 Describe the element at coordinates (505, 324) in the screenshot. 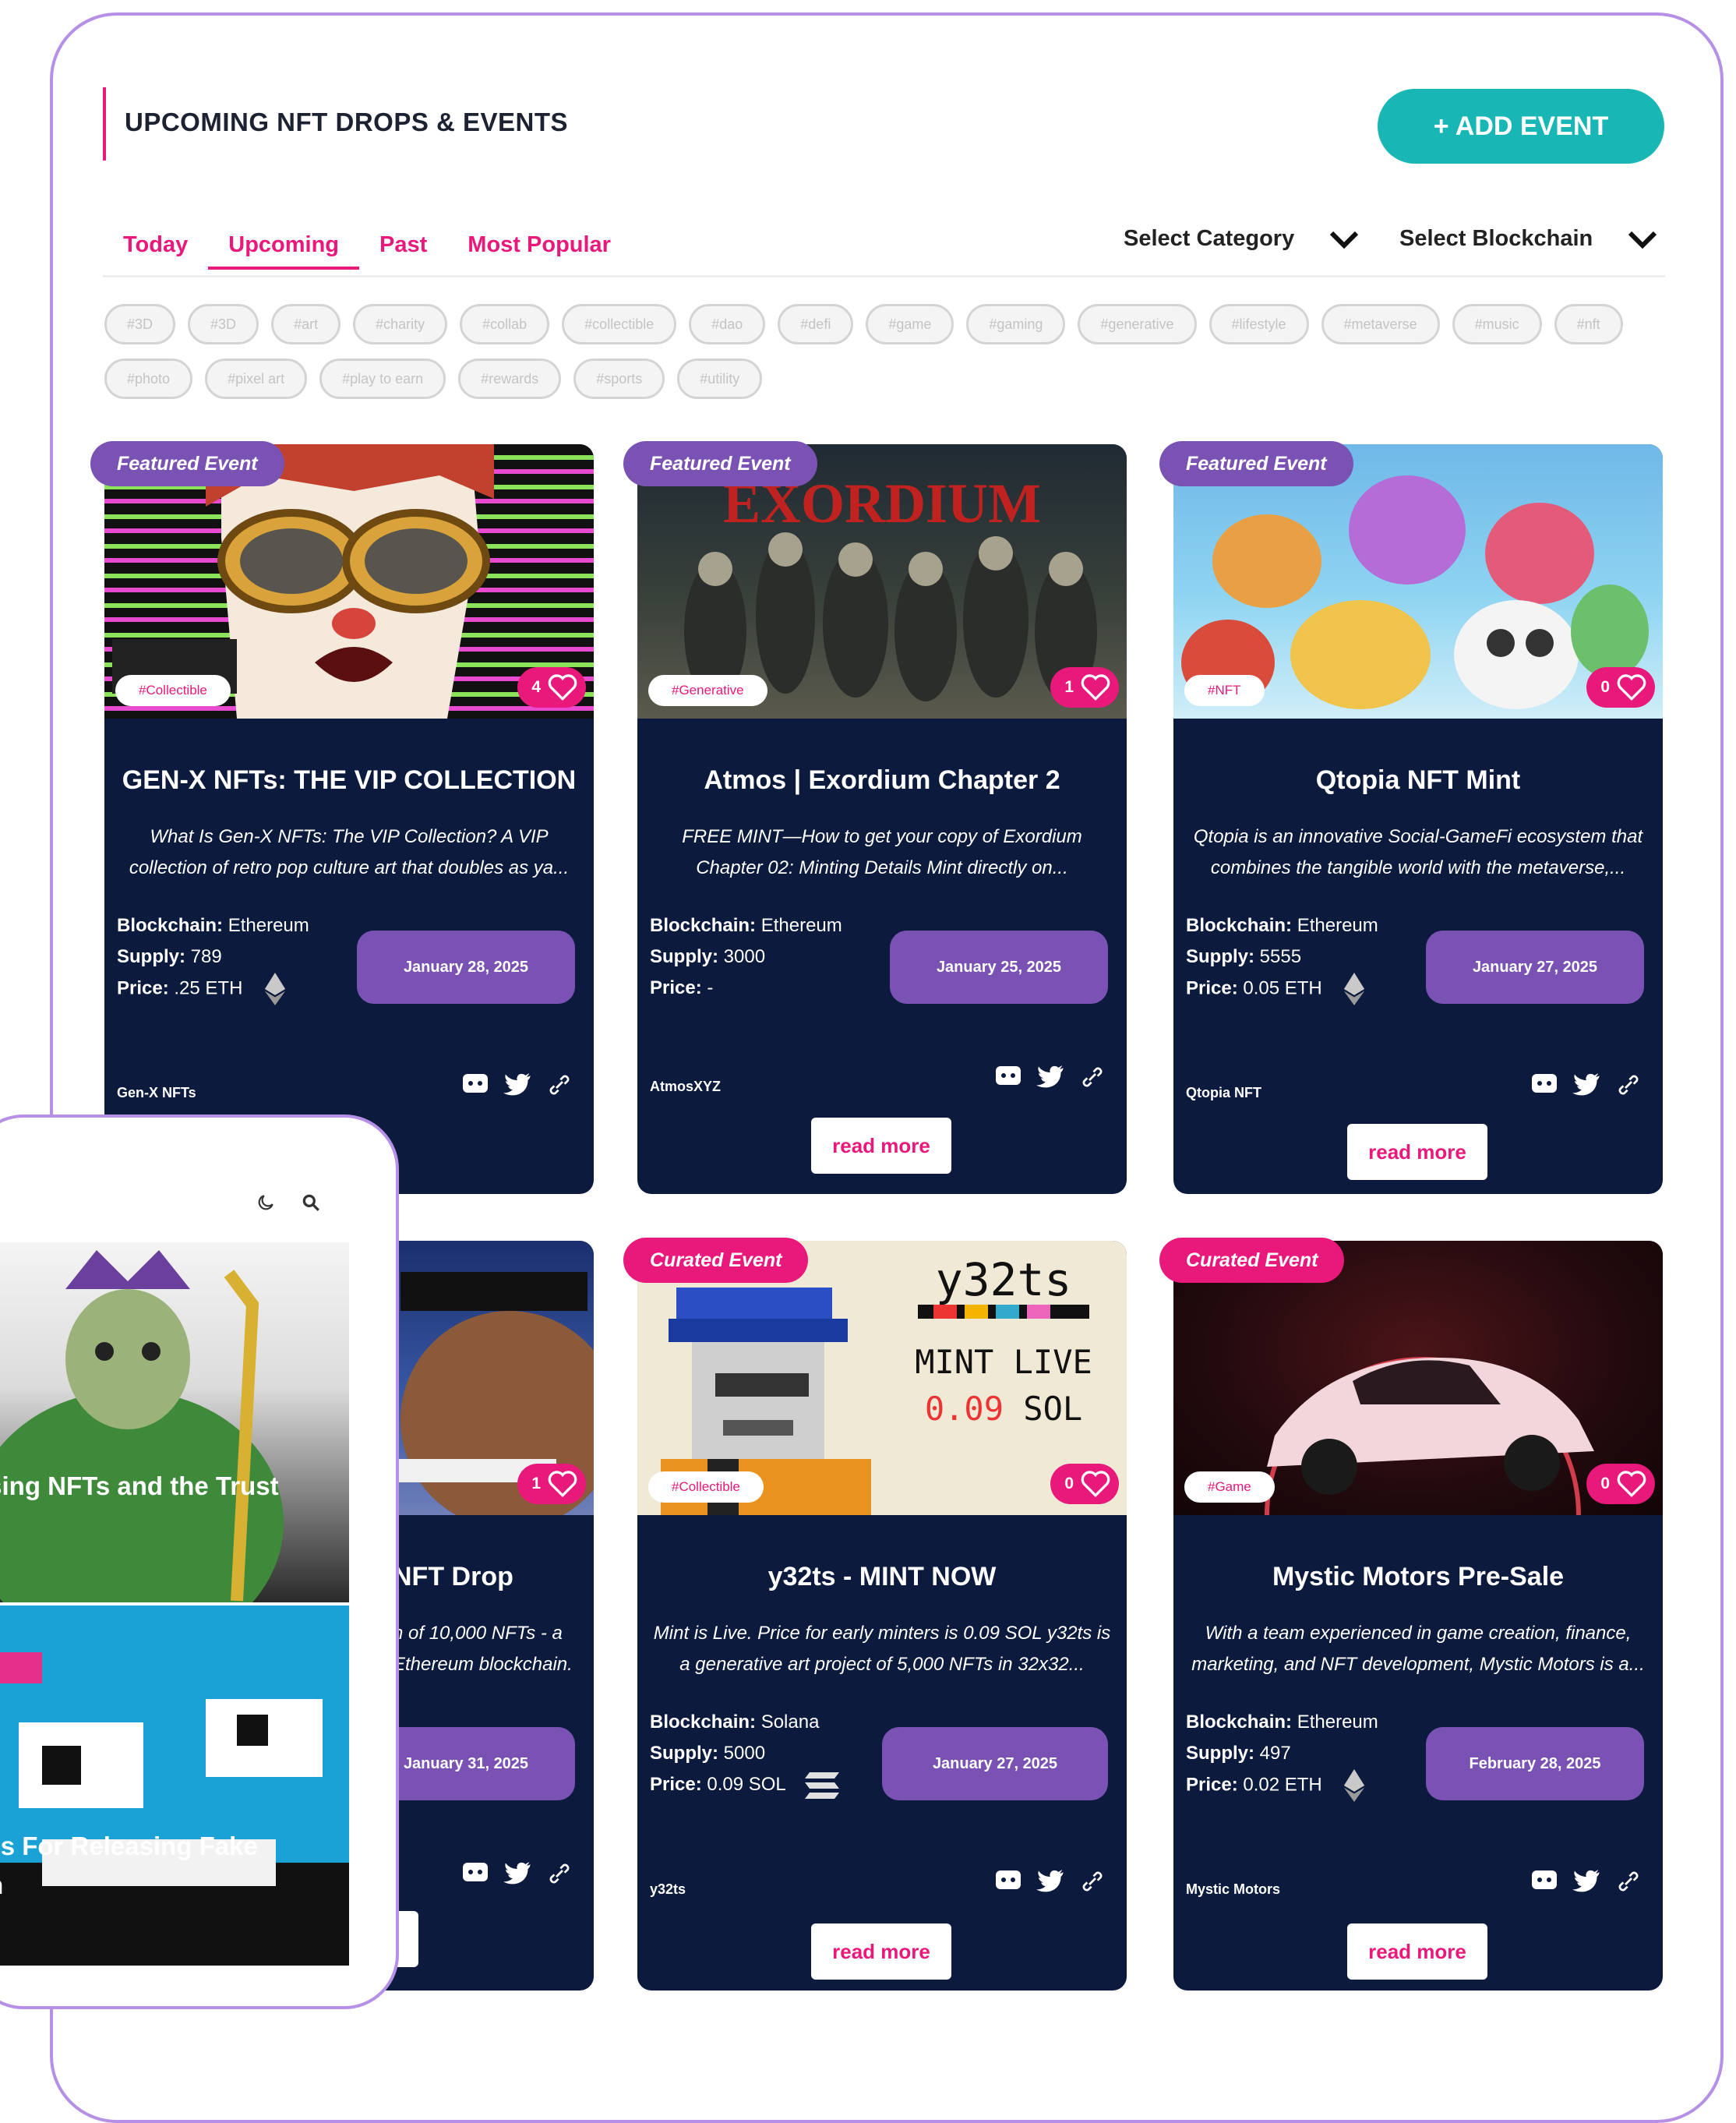

I see `tag-chip: #collab` at that location.